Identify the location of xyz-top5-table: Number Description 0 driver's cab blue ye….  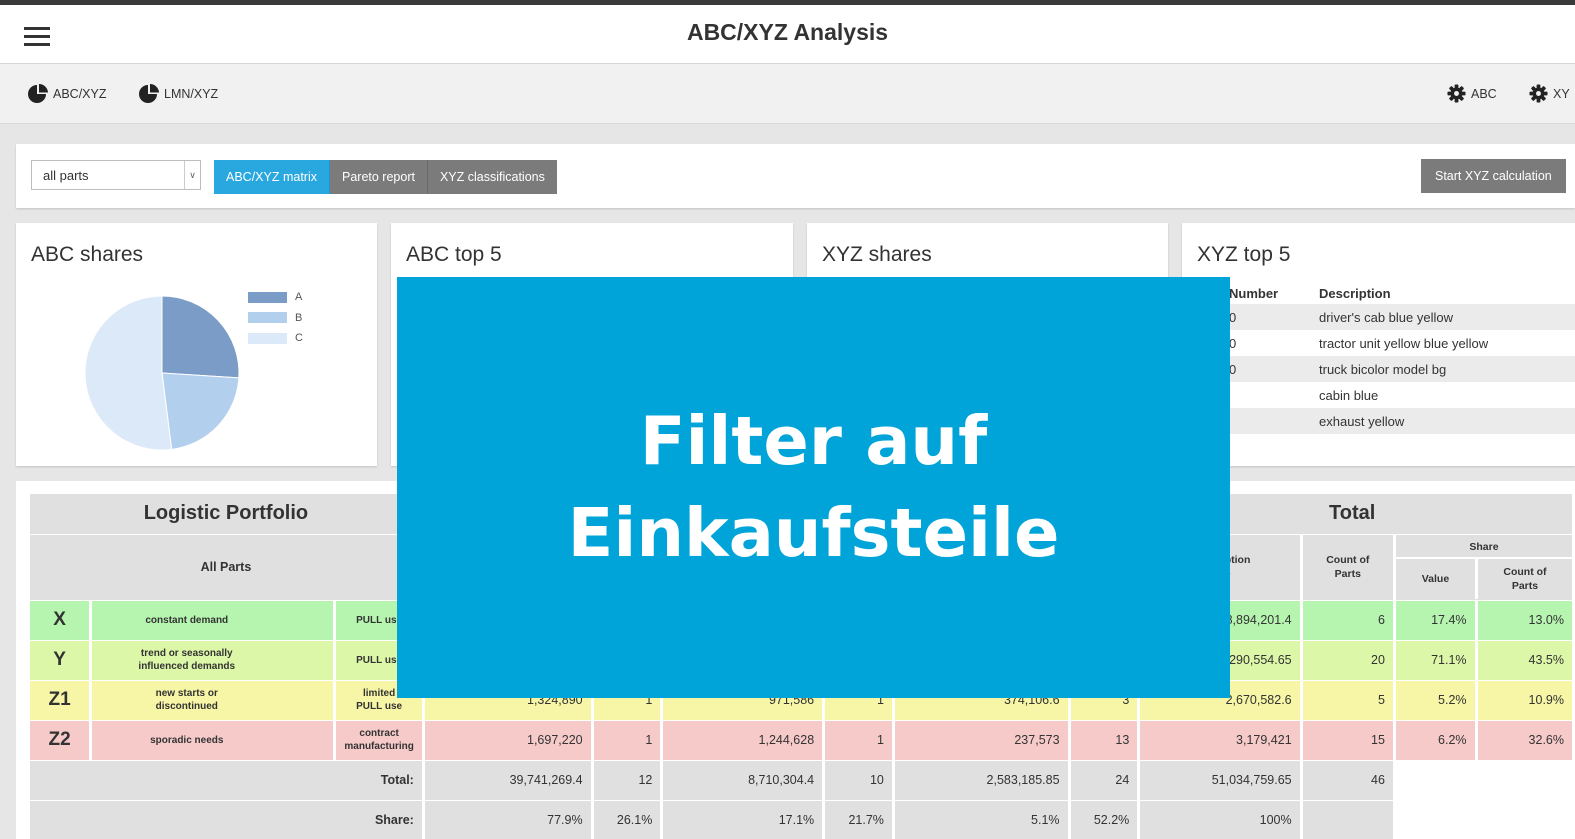
(1397, 358).